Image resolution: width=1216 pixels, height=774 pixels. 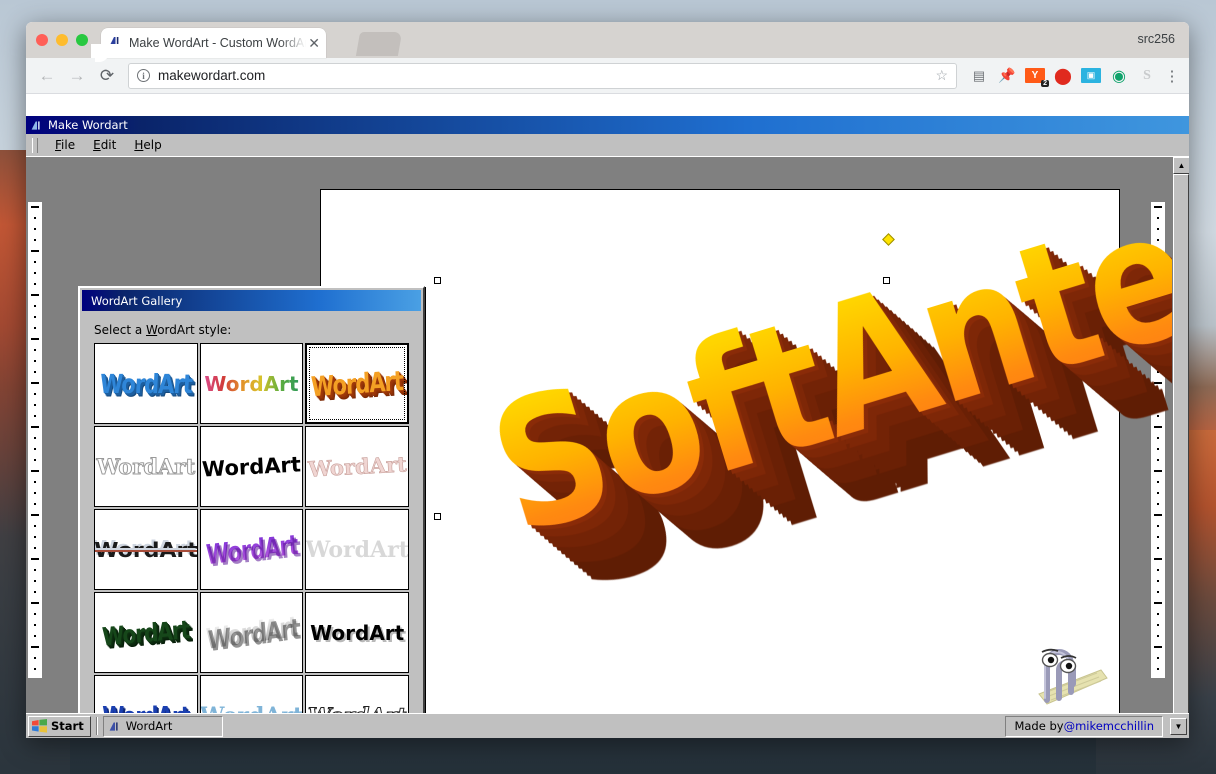 I want to click on vertical-scrollbar: ▲ ▼, so click(x=1180, y=447).